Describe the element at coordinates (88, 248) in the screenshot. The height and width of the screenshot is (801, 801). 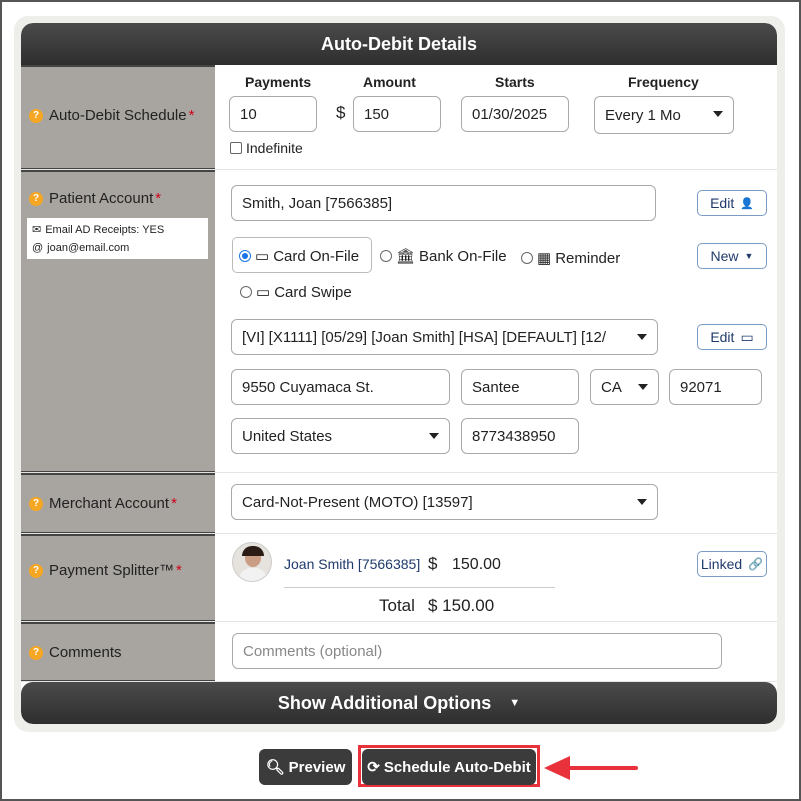
I see `patient-email: joan@email.com` at that location.